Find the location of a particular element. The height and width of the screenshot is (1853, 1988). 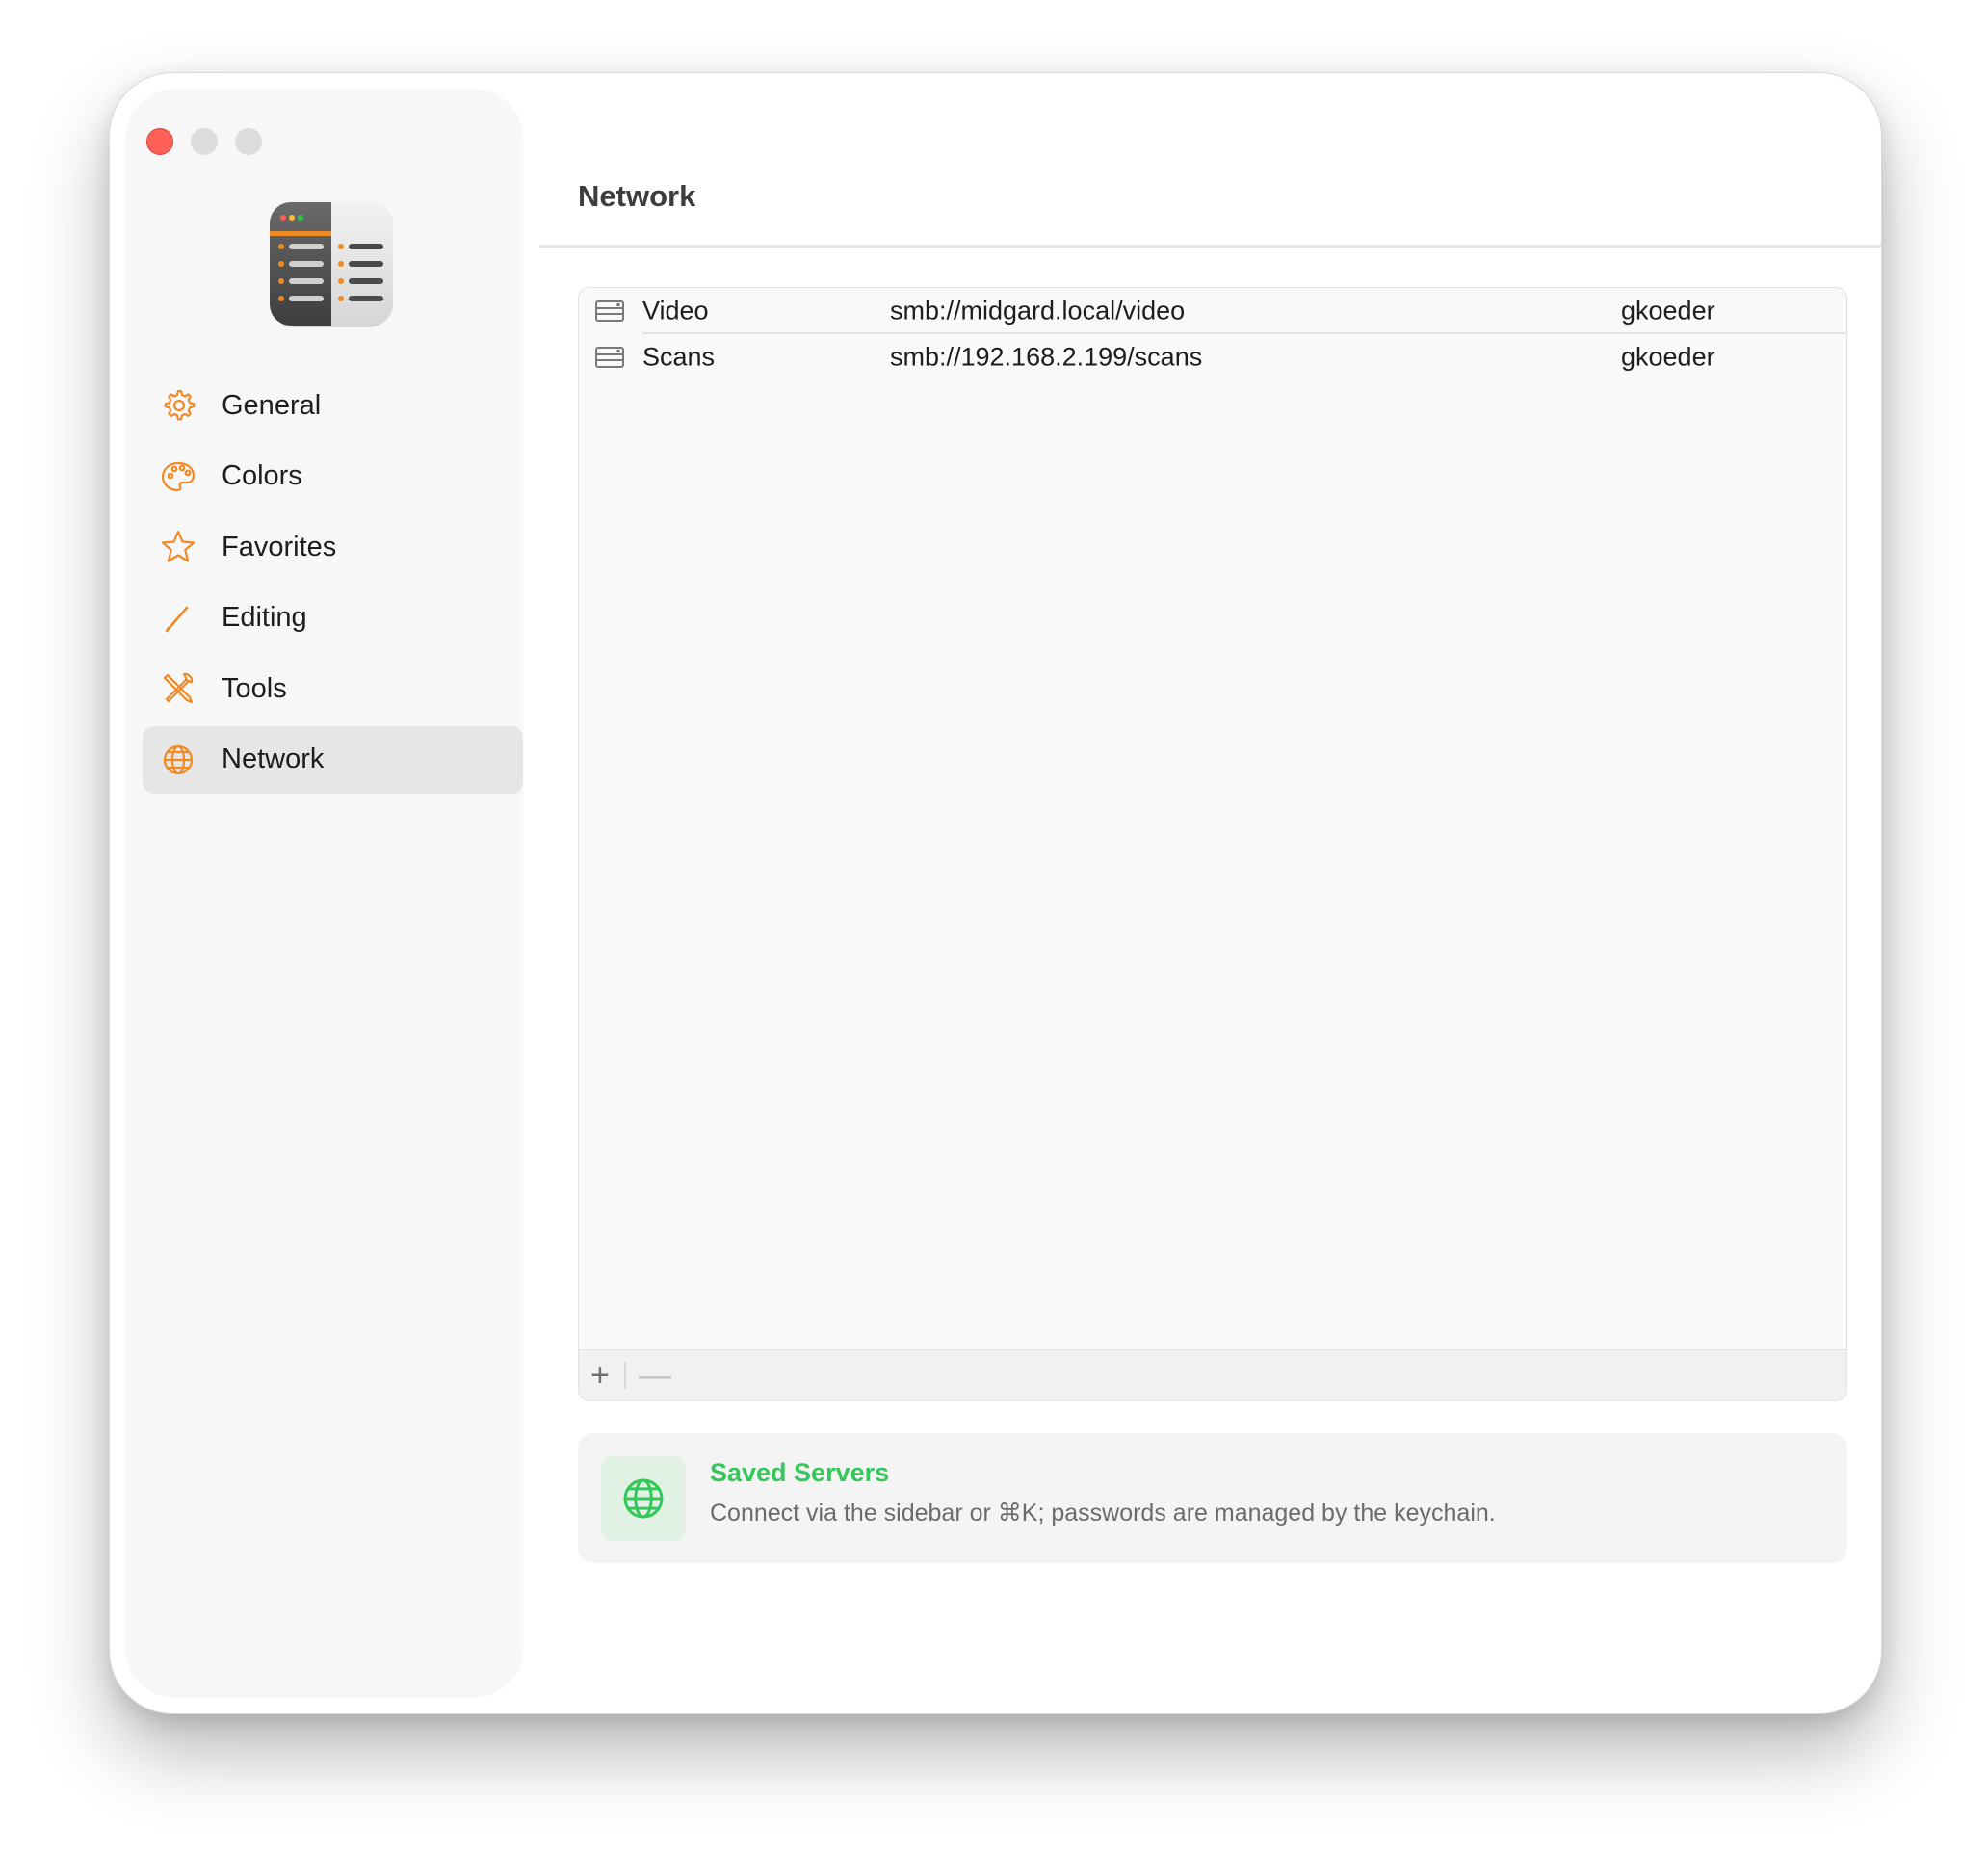

sidebar-item-favorites: Favorites is located at coordinates (333, 547).